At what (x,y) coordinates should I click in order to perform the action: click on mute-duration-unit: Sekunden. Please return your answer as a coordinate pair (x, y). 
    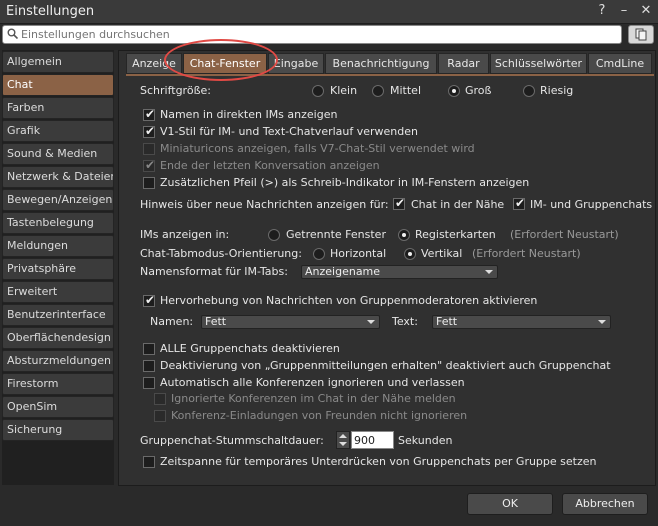
    Looking at the image, I should click on (425, 440).